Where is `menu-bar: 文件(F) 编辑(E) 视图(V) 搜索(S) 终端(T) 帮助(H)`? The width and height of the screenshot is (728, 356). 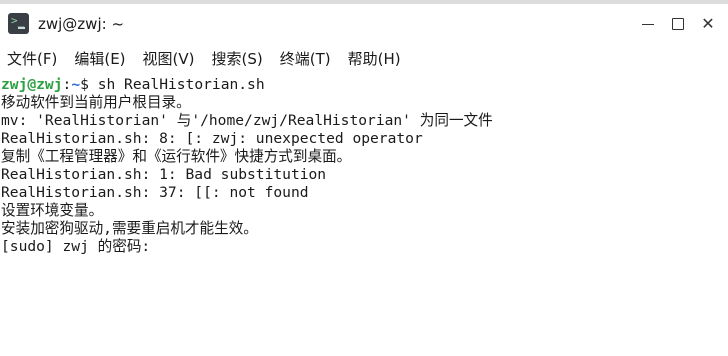 menu-bar: 文件(F) 编辑(E) 视图(V) 搜索(S) 终端(T) 帮助(H) is located at coordinates (364, 59).